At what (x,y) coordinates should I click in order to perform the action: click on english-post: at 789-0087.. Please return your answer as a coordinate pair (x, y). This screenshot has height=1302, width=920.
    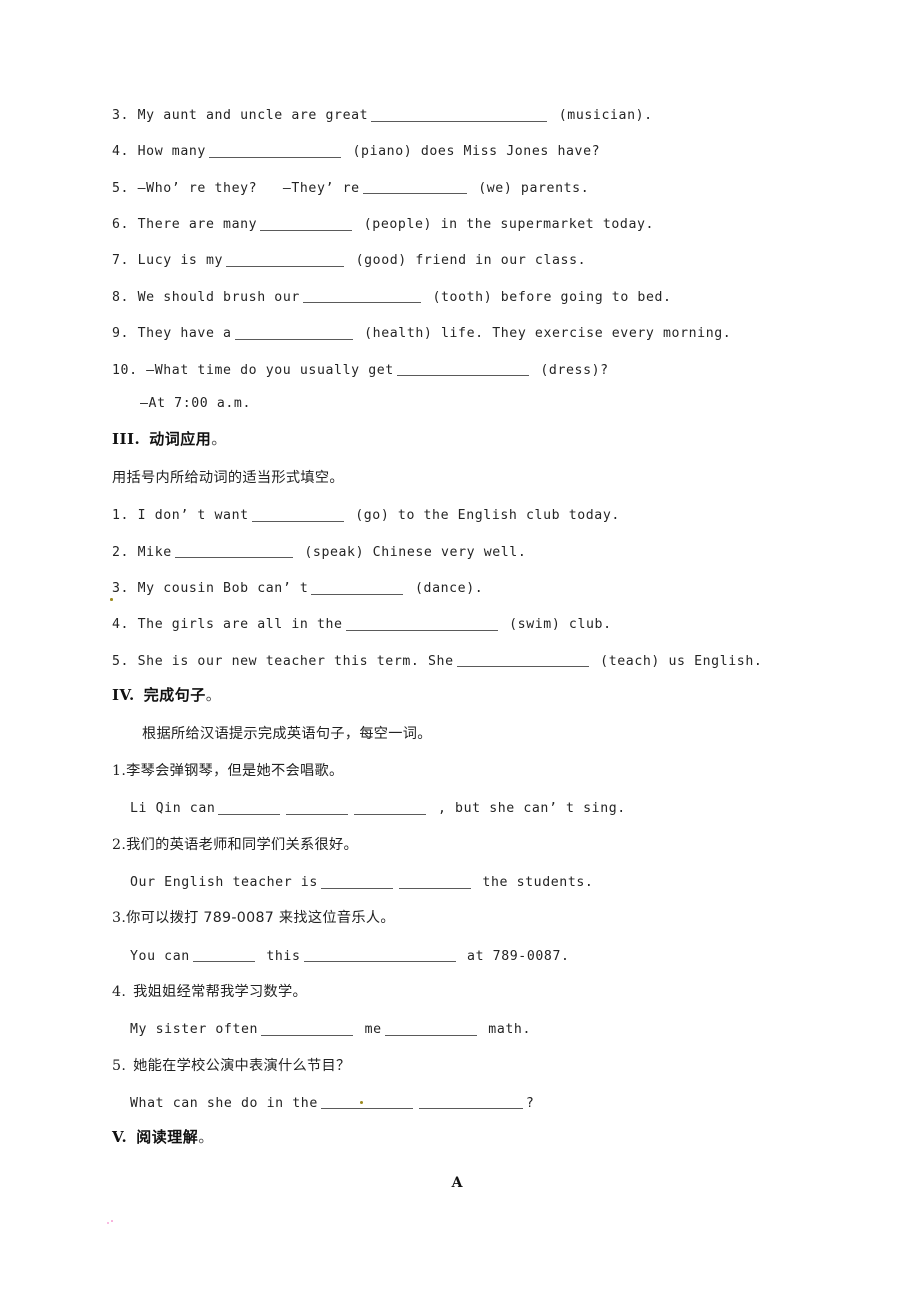
    Looking at the image, I should click on (518, 956).